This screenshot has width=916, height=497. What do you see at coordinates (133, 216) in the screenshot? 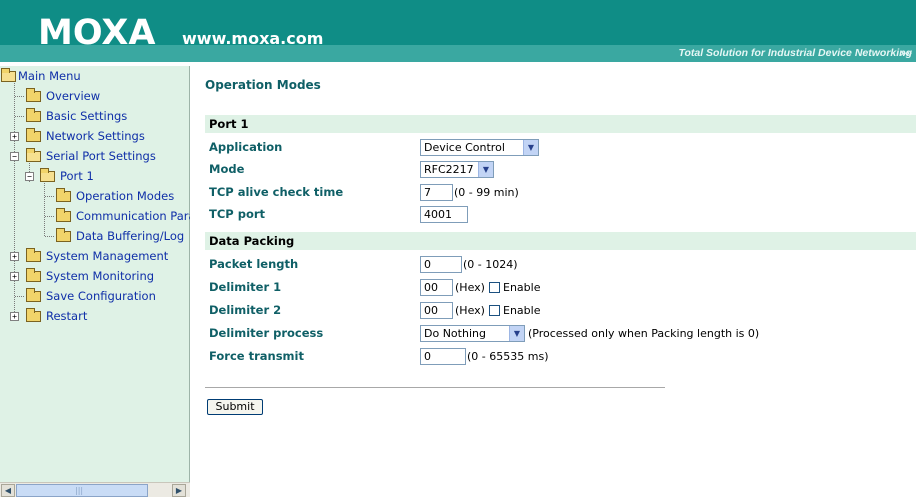
I see `tree-label: Communication Para` at bounding box center [133, 216].